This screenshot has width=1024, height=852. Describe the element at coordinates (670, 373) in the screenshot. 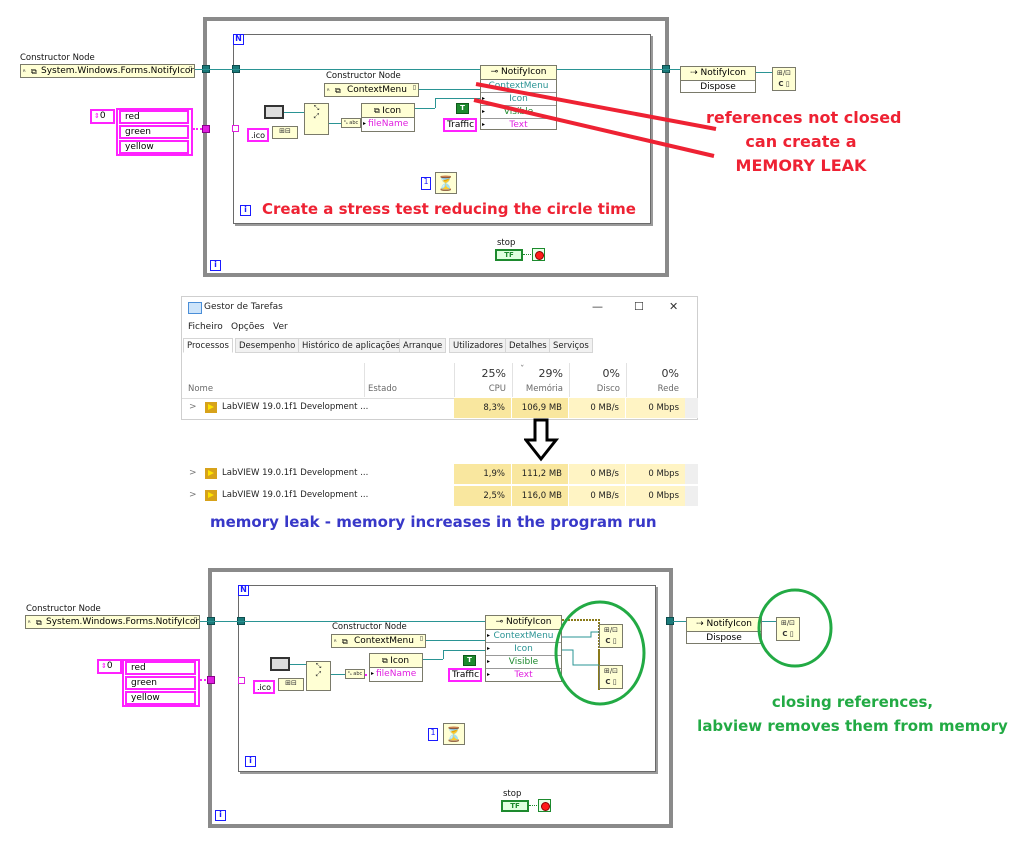

I see `network-total: 0%` at that location.